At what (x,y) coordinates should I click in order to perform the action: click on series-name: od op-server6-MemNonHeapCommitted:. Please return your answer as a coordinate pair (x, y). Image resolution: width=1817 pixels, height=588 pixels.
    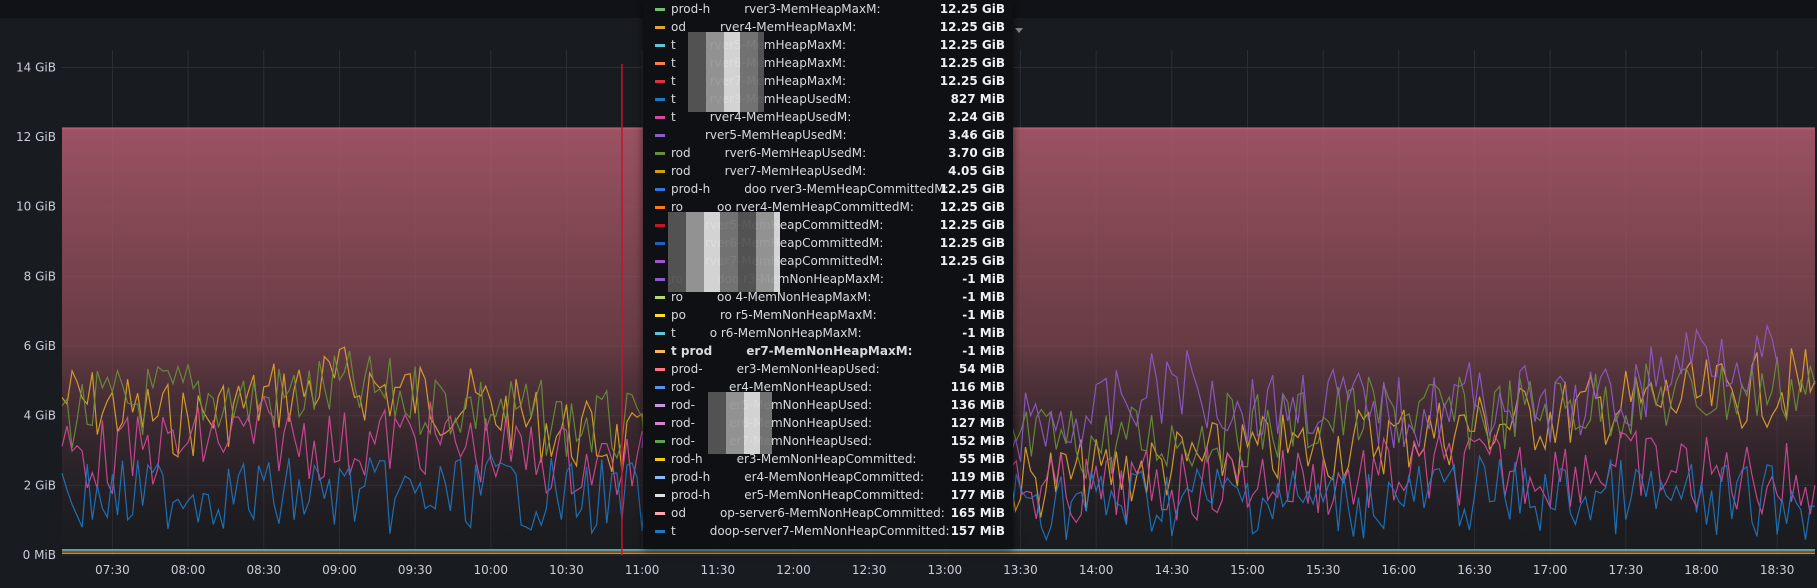
    Looking at the image, I should click on (808, 513).